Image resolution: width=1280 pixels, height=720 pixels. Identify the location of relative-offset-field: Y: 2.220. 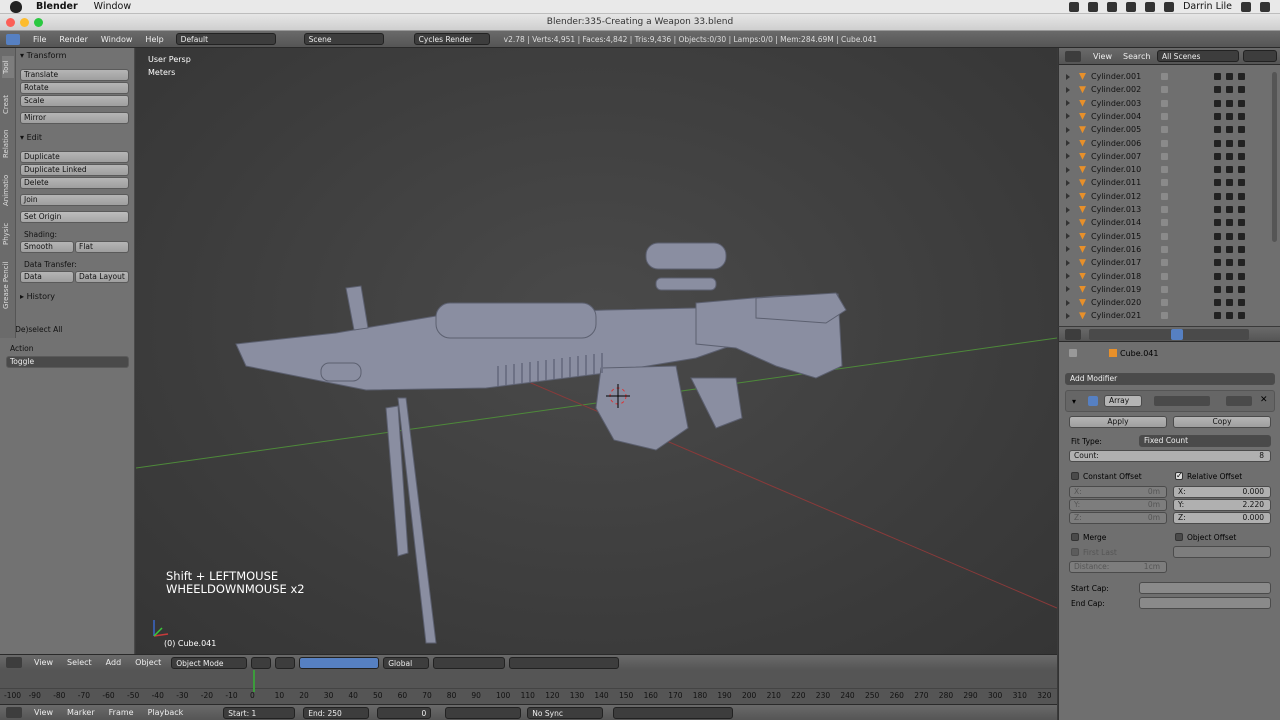
(1222, 505).